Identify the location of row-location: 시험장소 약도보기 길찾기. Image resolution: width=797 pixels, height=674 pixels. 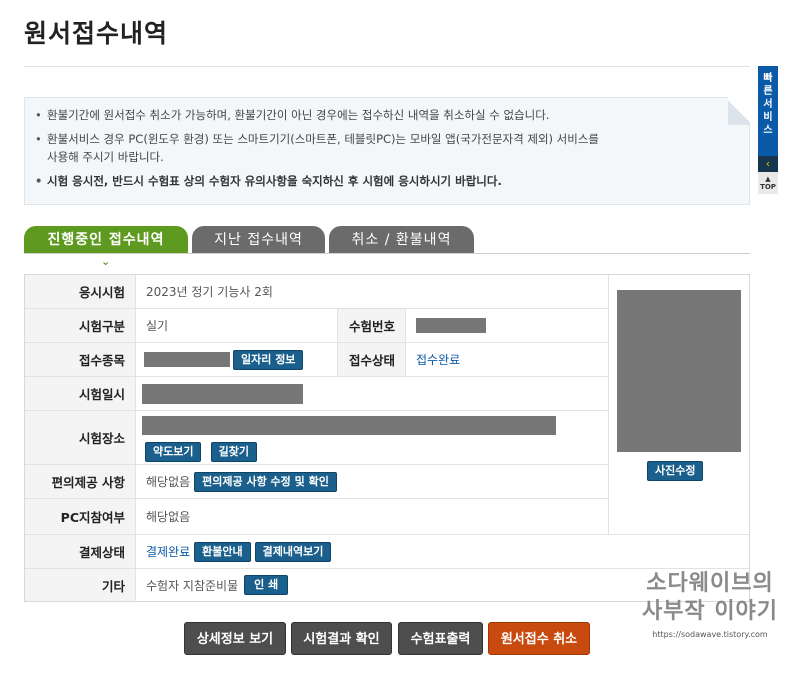
(316, 438).